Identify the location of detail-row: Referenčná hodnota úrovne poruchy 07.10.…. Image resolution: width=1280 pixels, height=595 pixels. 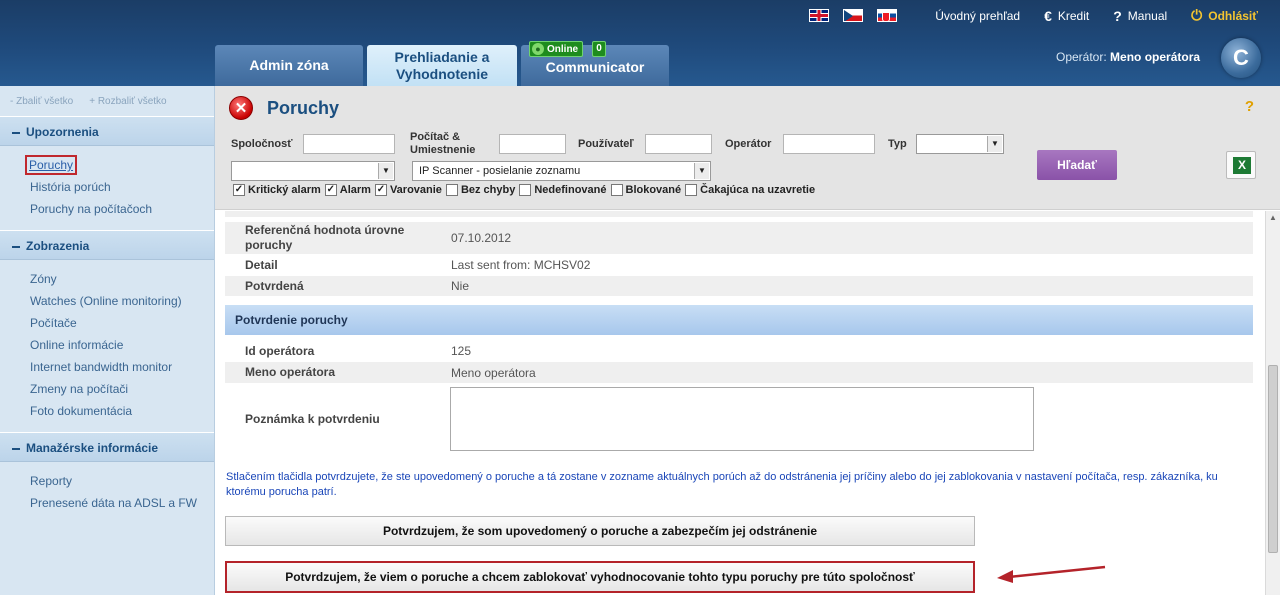
(739, 238).